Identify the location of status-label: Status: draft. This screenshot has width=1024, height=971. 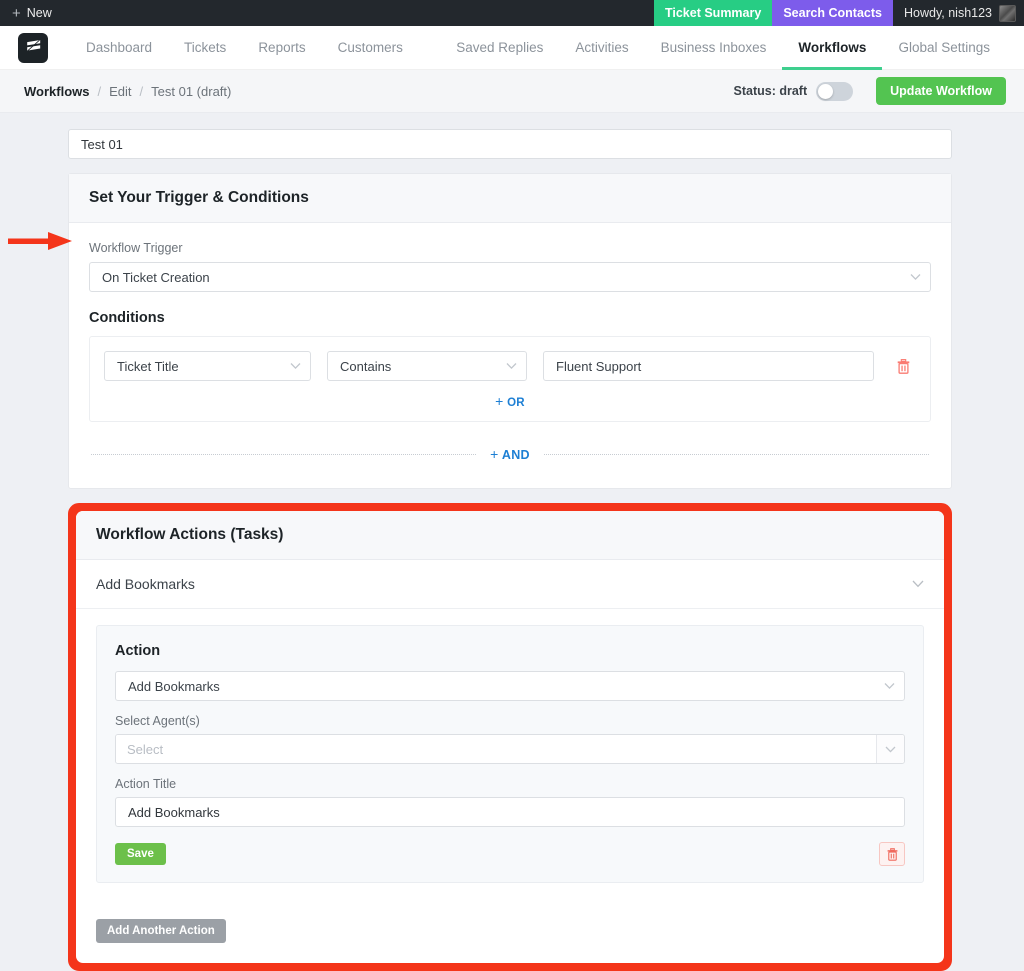
(770, 91).